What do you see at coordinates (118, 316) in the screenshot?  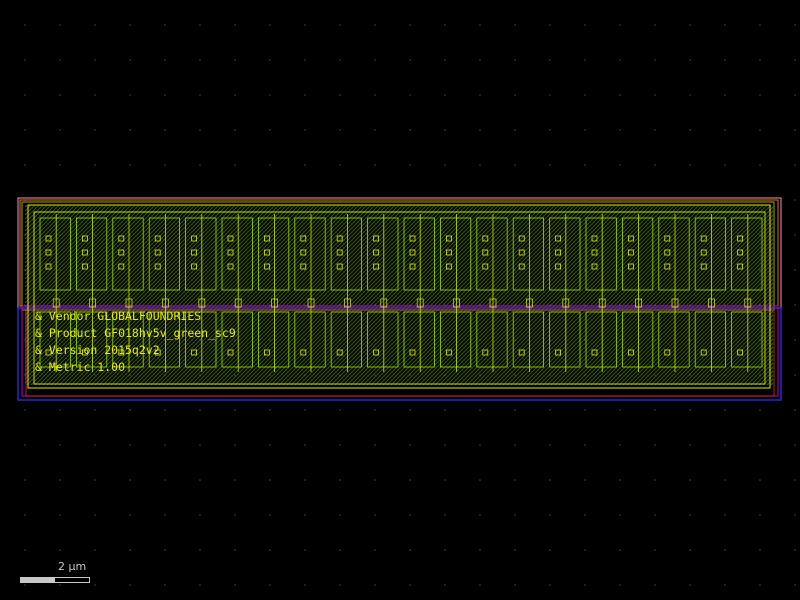 I see `vendor-label: & Vendor GLOBALFOUNDRIES` at bounding box center [118, 316].